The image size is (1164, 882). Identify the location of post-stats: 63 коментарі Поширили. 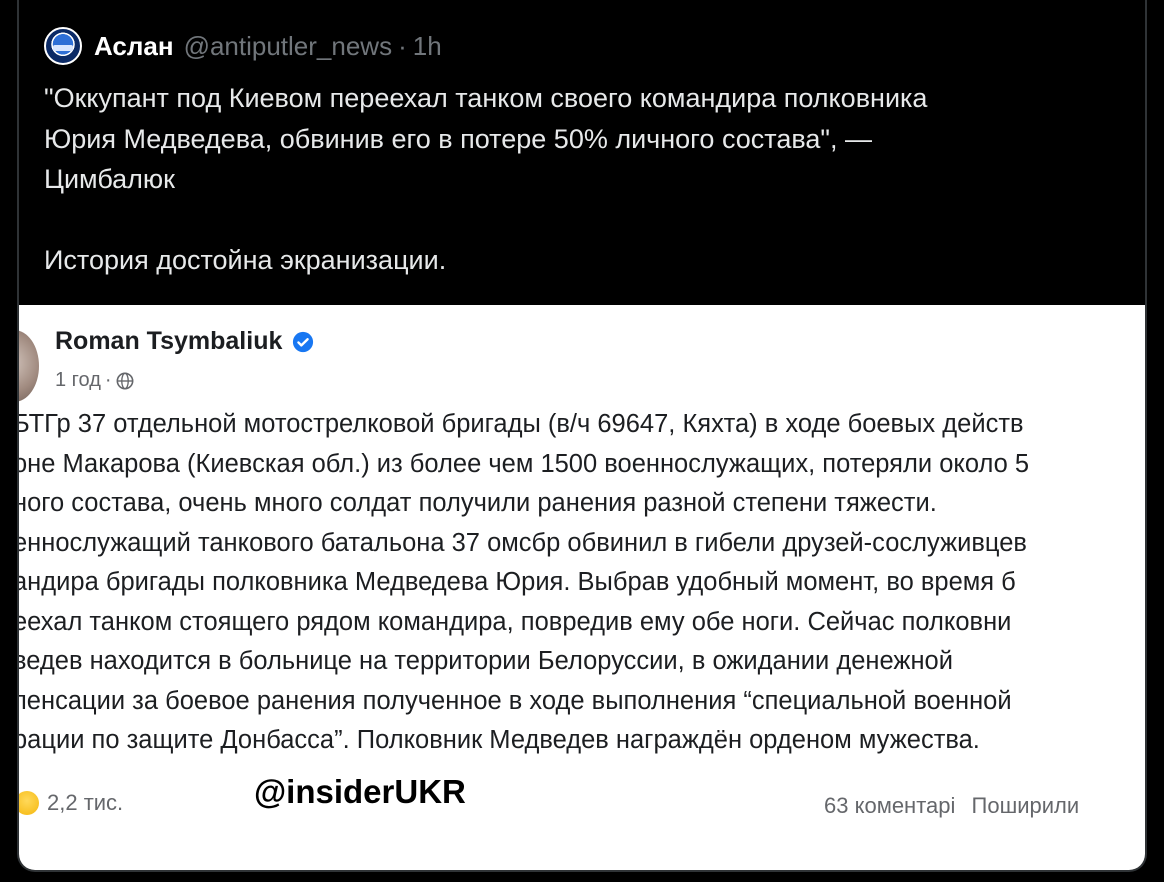
(951, 806).